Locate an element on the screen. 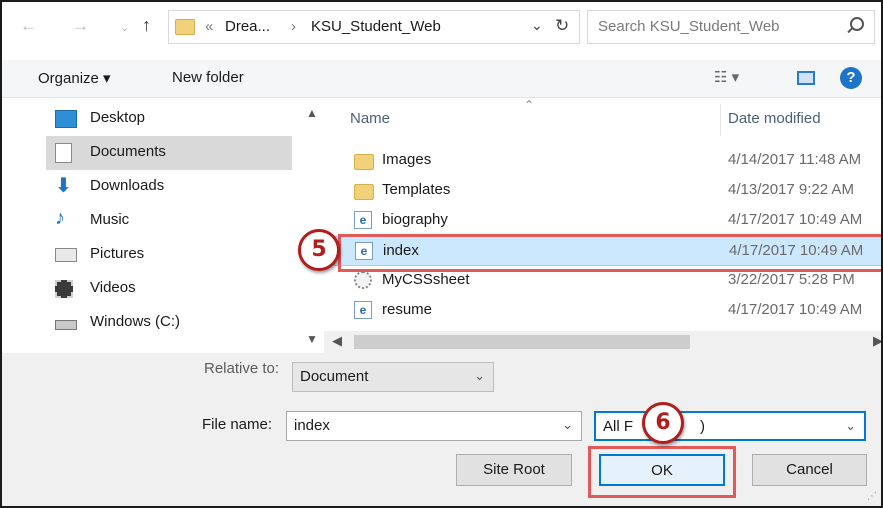  file-date: 4/13/2017 9:22 AM is located at coordinates (791, 189).